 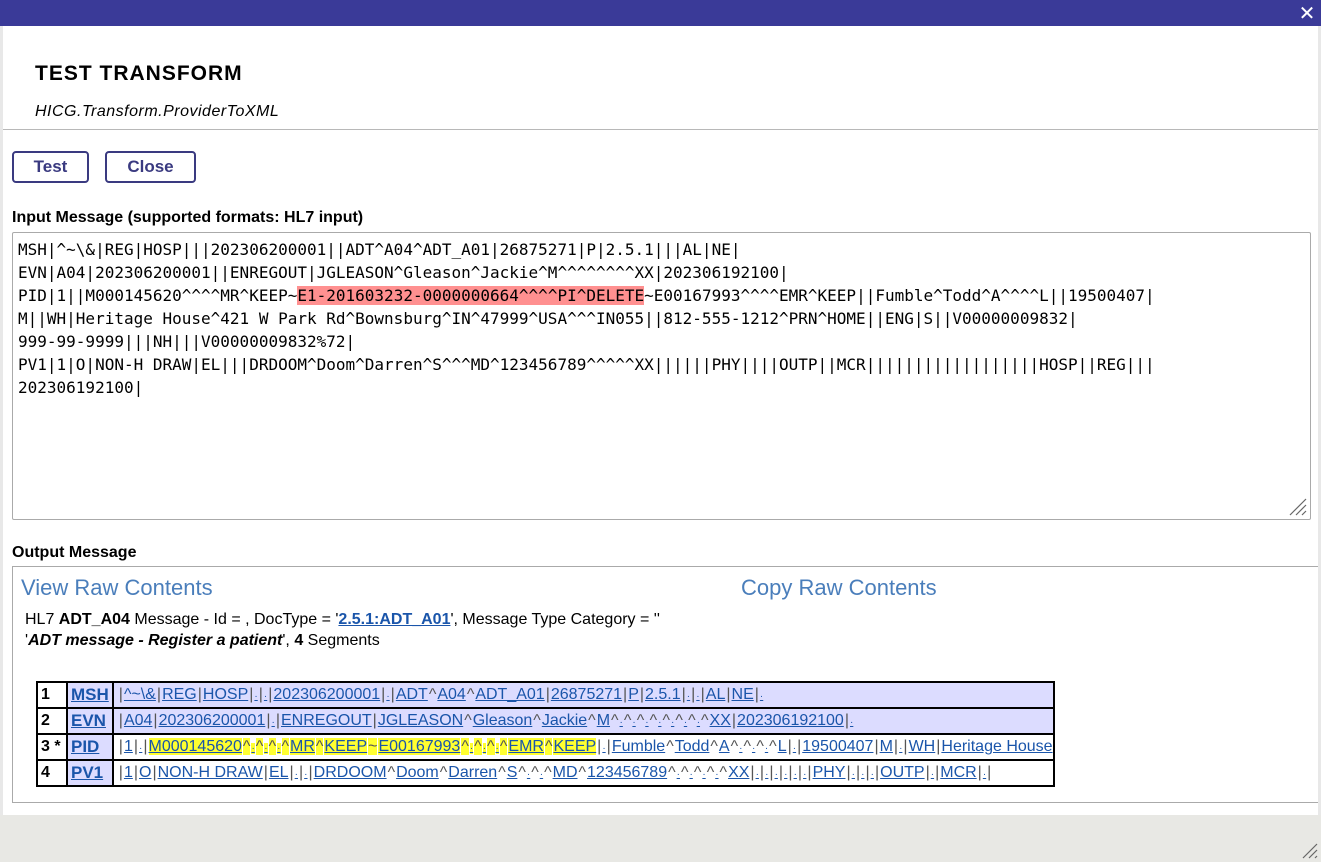 What do you see at coordinates (638, 746) in the screenshot?
I see `field-value-link: Fumble` at bounding box center [638, 746].